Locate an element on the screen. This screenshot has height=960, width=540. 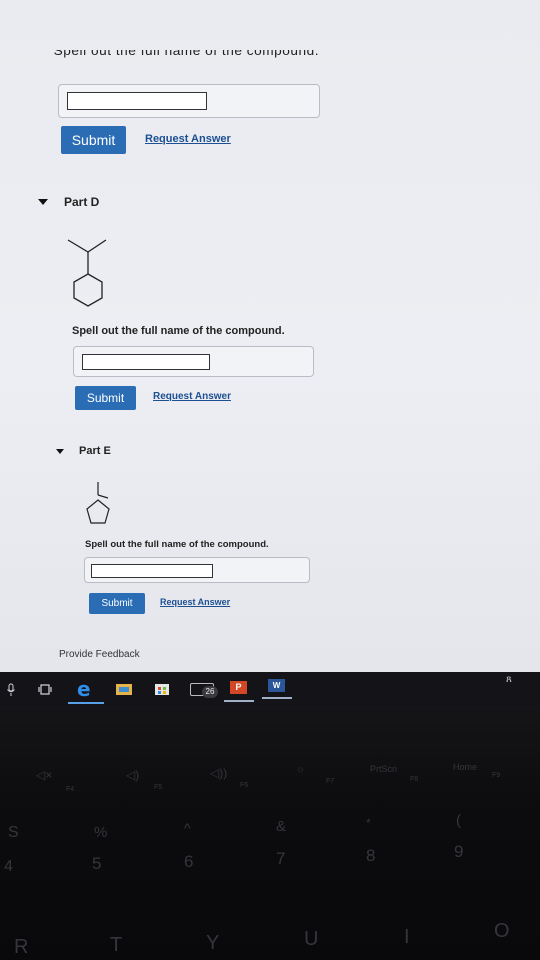
answer-input-d is located at coordinates (146, 362).